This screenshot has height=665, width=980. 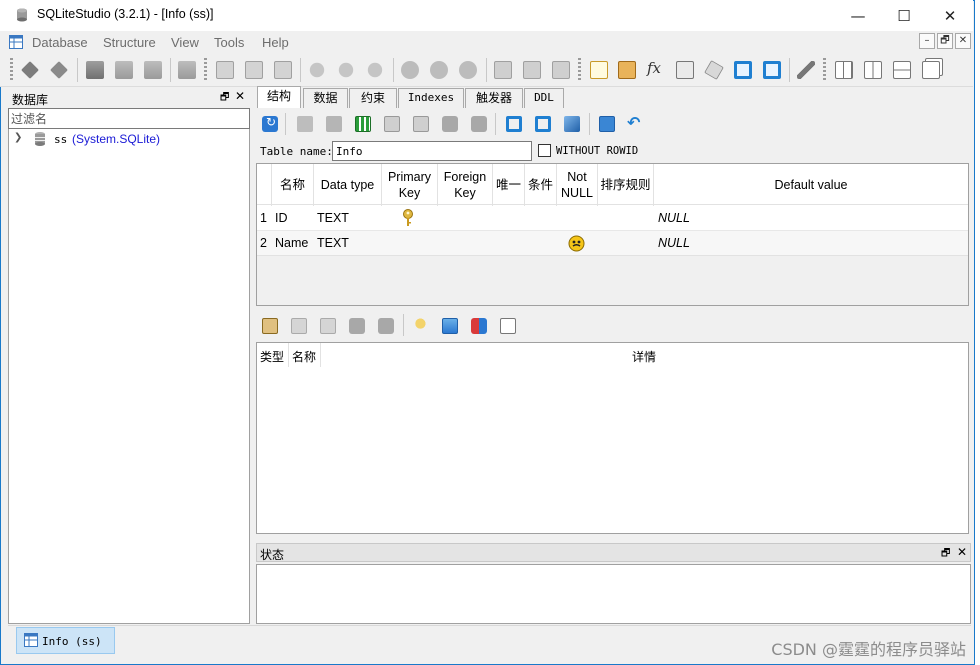 I want to click on task-item-label: Info (ss), so click(x=72, y=641).